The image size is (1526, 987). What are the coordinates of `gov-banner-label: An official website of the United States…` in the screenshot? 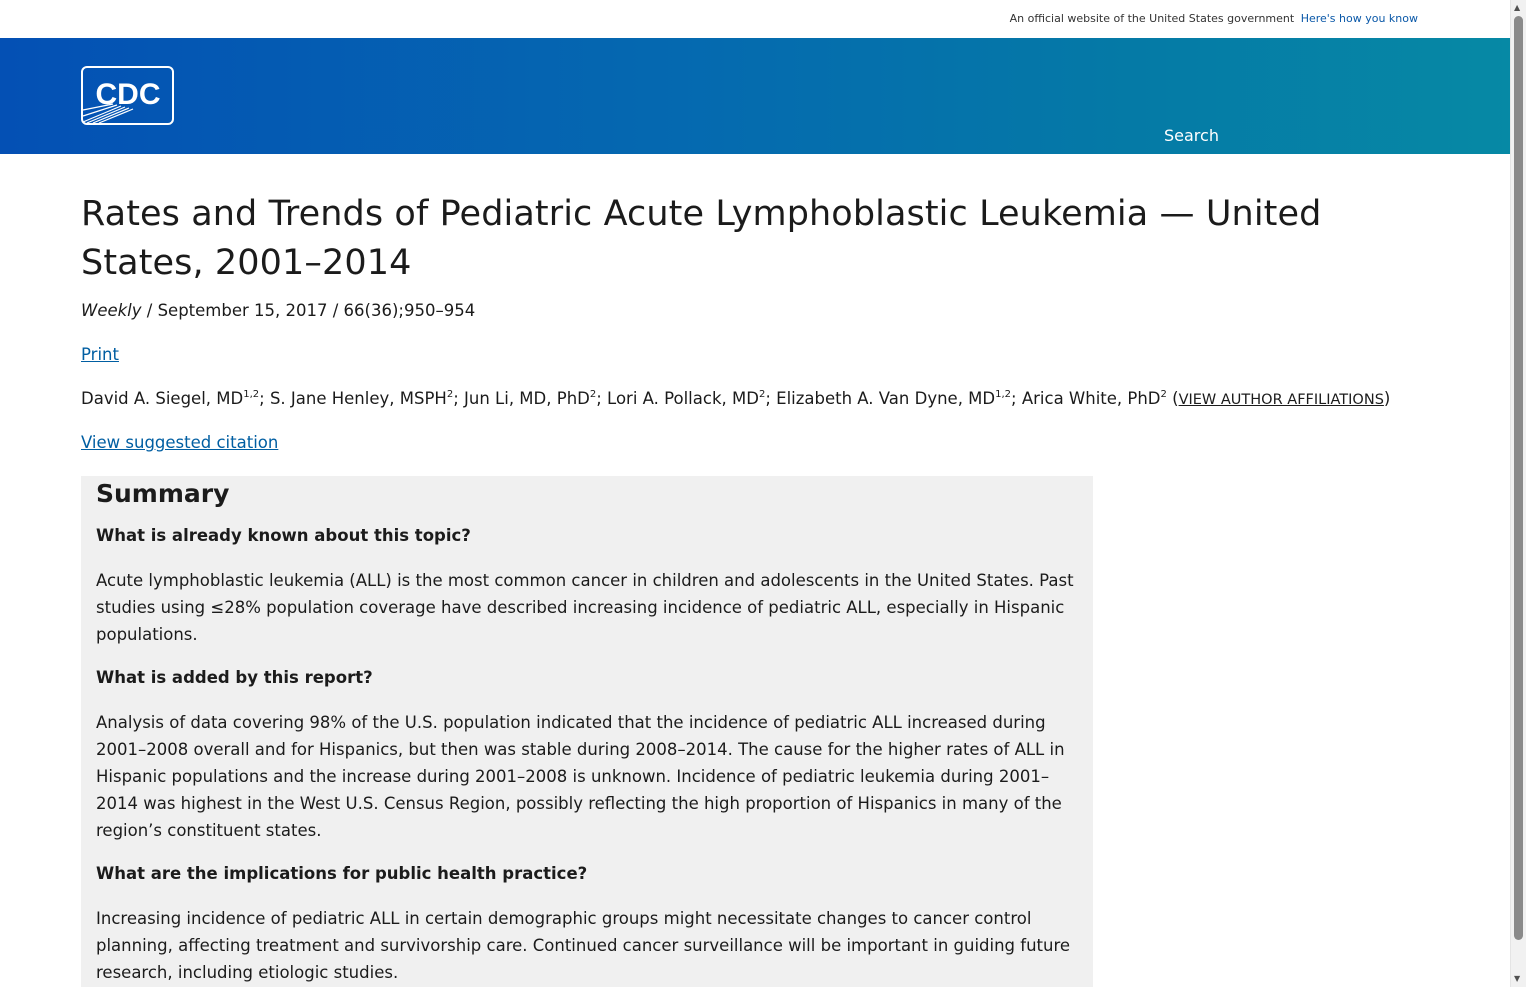 It's located at (1152, 18).